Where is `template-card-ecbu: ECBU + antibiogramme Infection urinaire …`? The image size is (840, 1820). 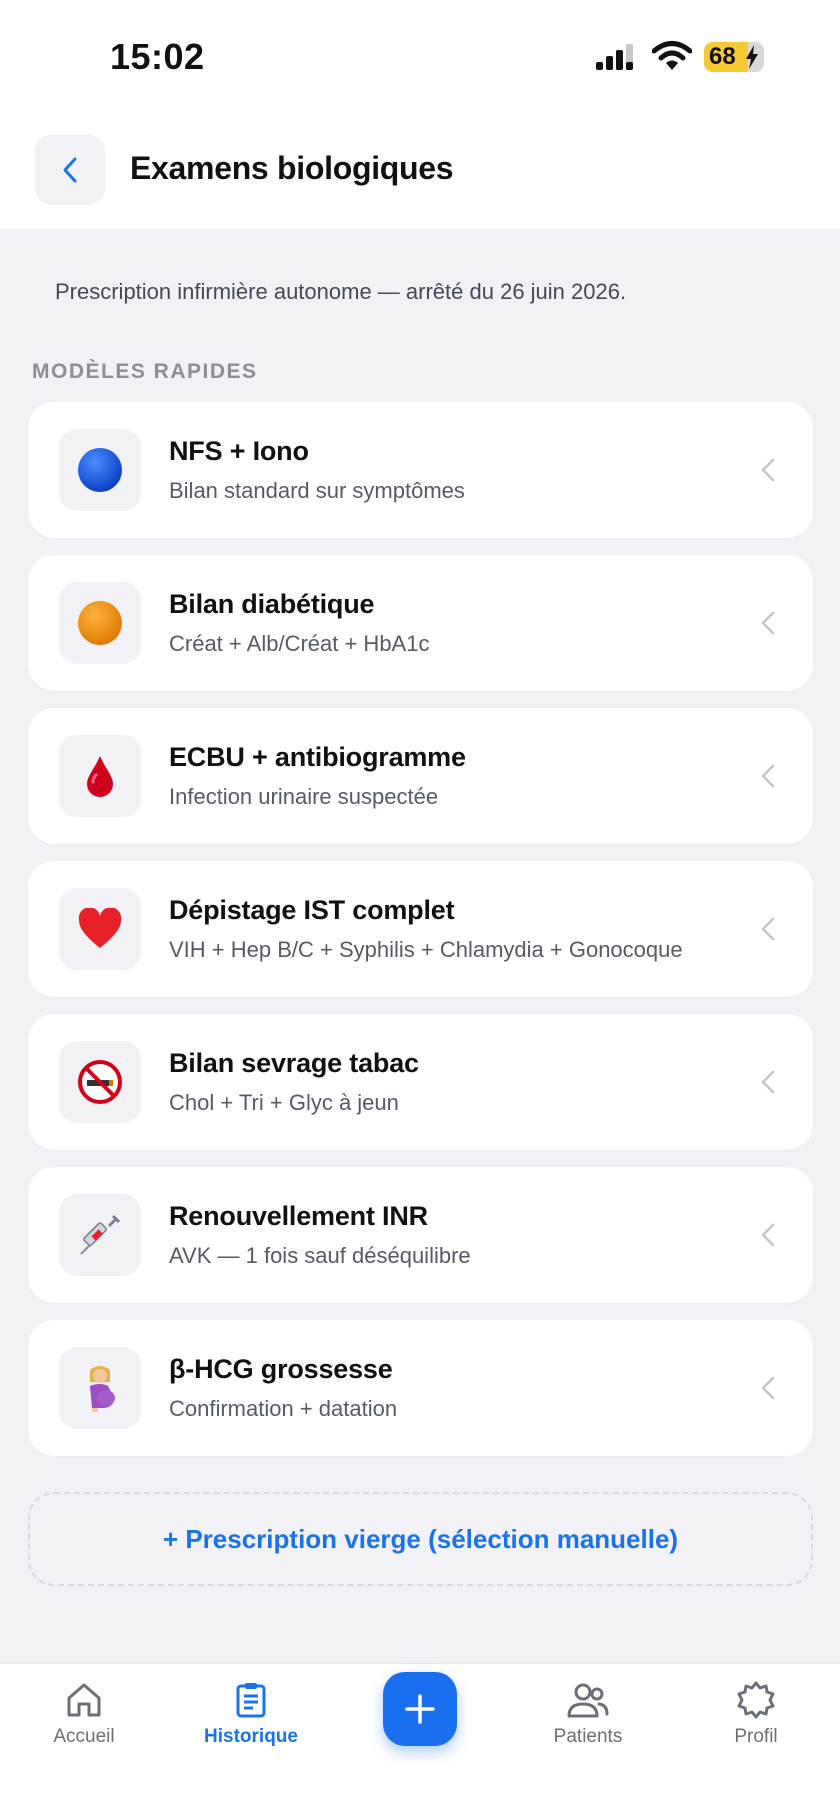
template-card-ecbu: ECBU + antibiogramme Infection urinaire … is located at coordinates (420, 776).